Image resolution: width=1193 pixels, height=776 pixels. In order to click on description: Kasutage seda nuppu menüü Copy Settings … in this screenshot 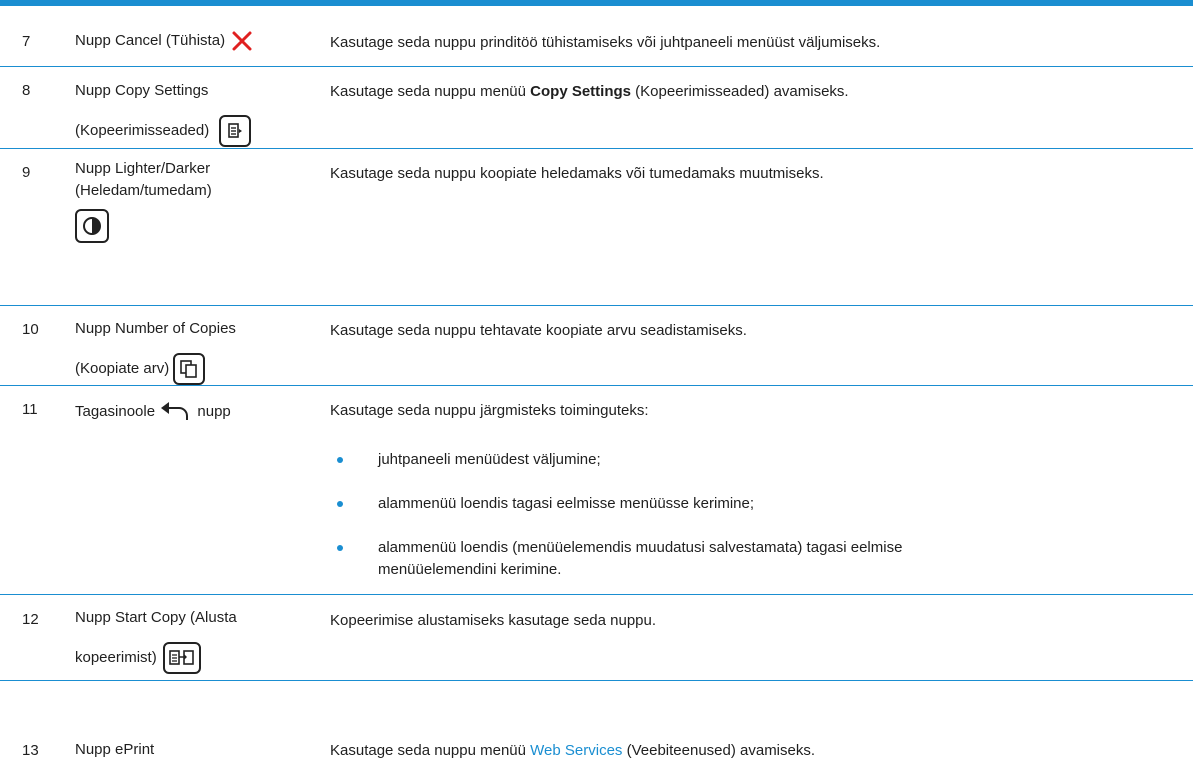, I will do `click(589, 91)`.